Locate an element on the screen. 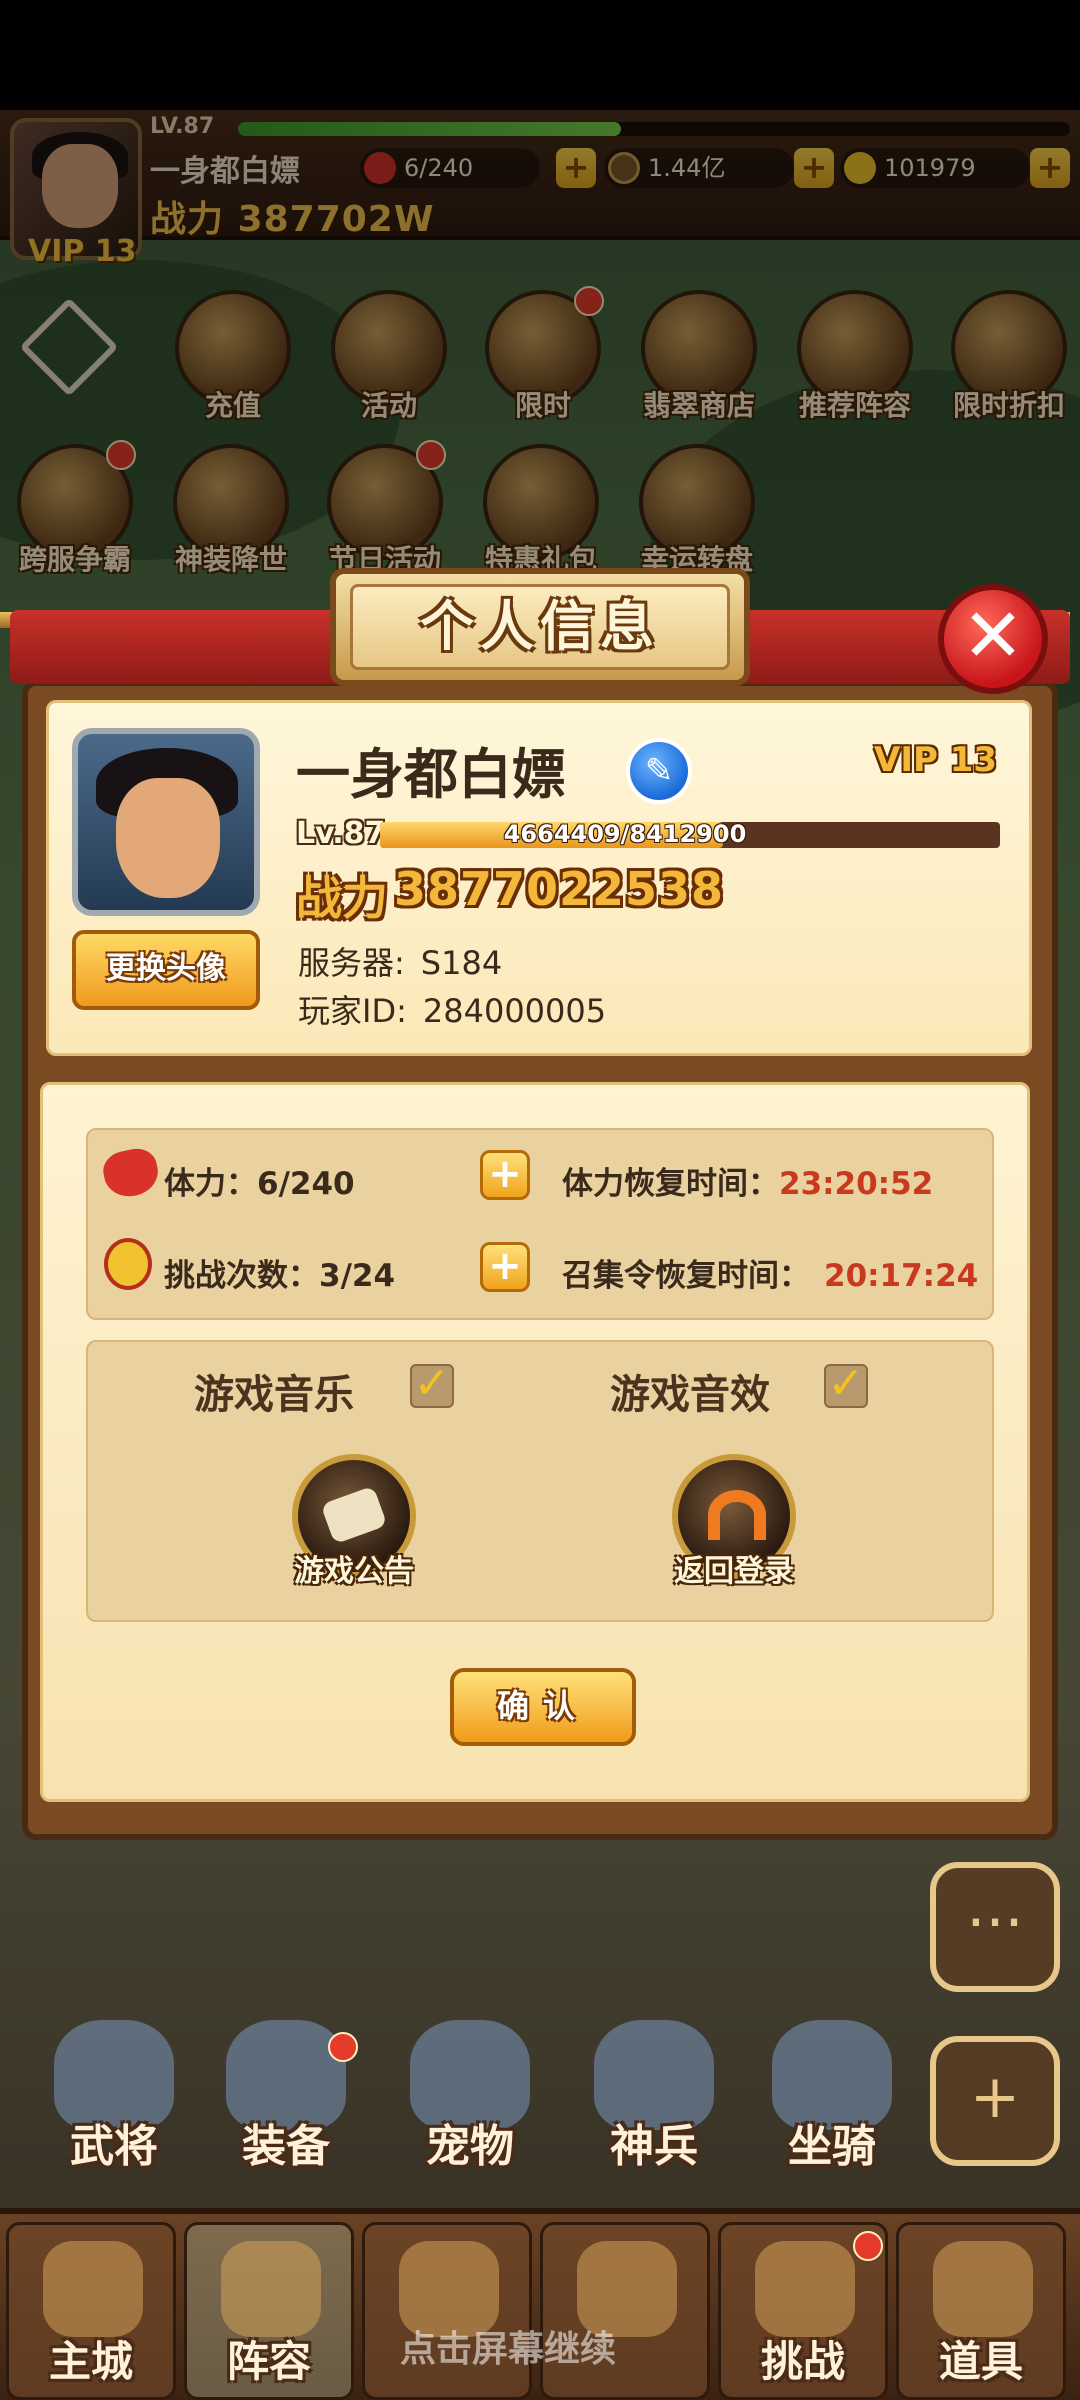  nav-label: 挑战 is located at coordinates (802, 2361).